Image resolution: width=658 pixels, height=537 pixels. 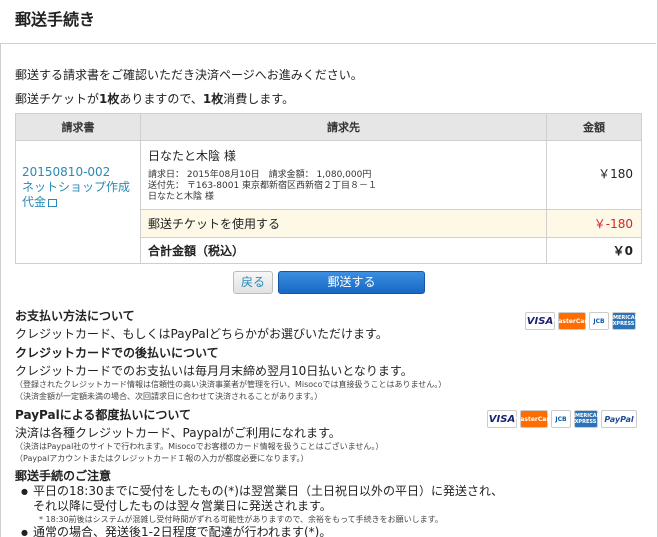 What do you see at coordinates (343, 223) in the screenshot?
I see `ticket-label: 郵送チケットを使用する` at bounding box center [343, 223].